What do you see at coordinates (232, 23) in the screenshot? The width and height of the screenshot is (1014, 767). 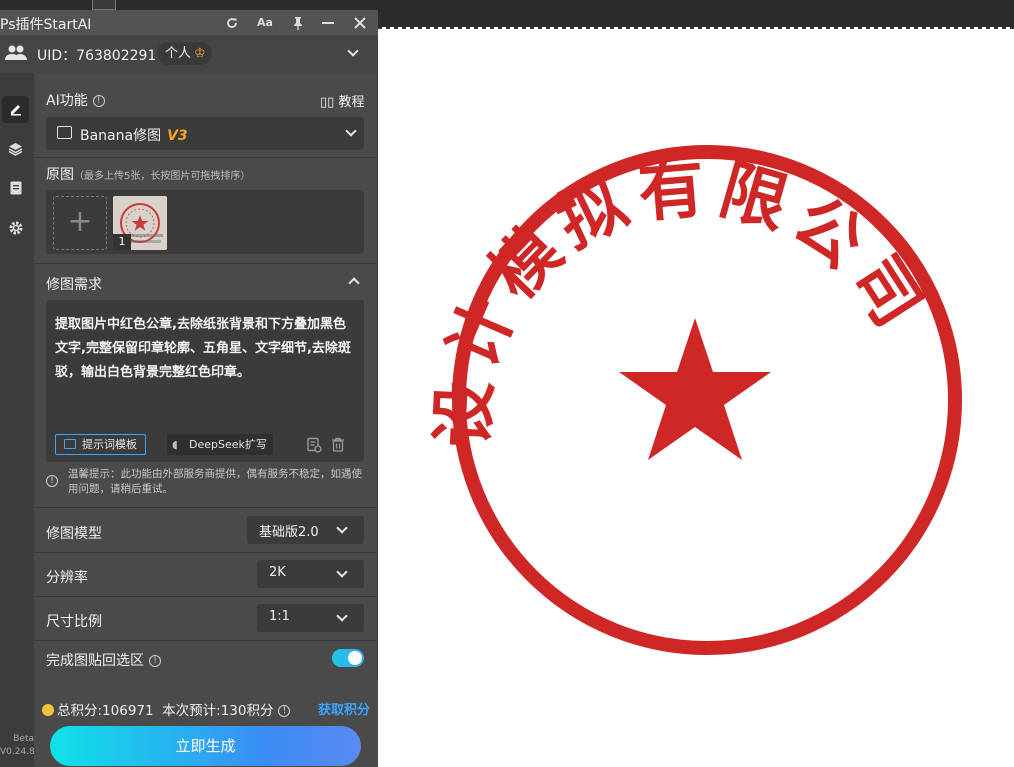 I see `refresh-icon` at bounding box center [232, 23].